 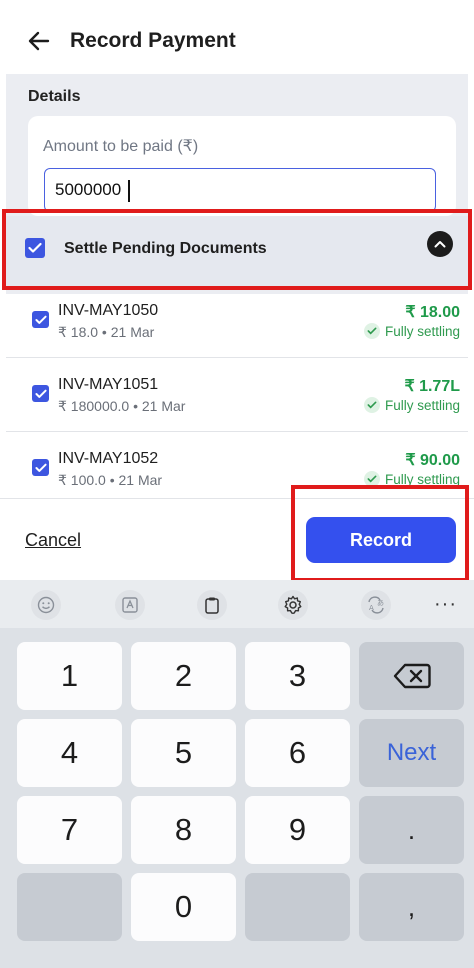 What do you see at coordinates (69, 907) in the screenshot?
I see `blank-key-left` at bounding box center [69, 907].